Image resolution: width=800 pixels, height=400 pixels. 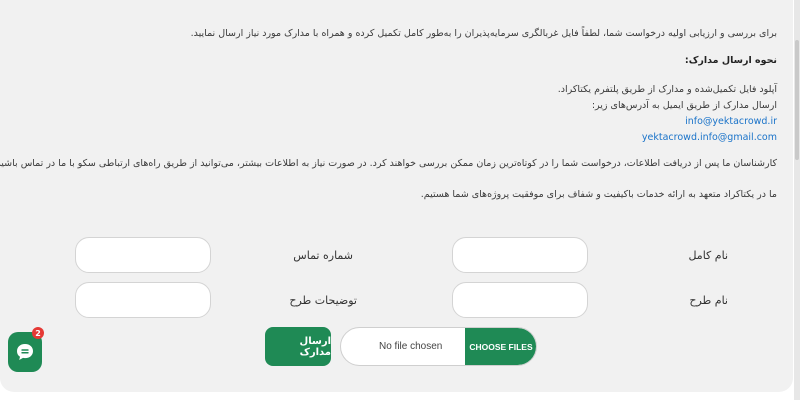 What do you see at coordinates (143, 255) in the screenshot?
I see `phone-input` at bounding box center [143, 255].